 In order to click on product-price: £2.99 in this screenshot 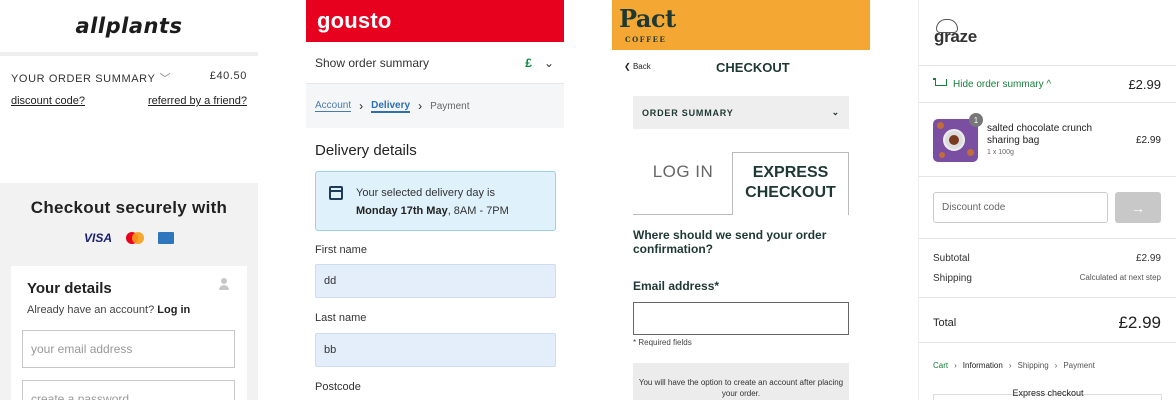, I will do `click(1148, 140)`.